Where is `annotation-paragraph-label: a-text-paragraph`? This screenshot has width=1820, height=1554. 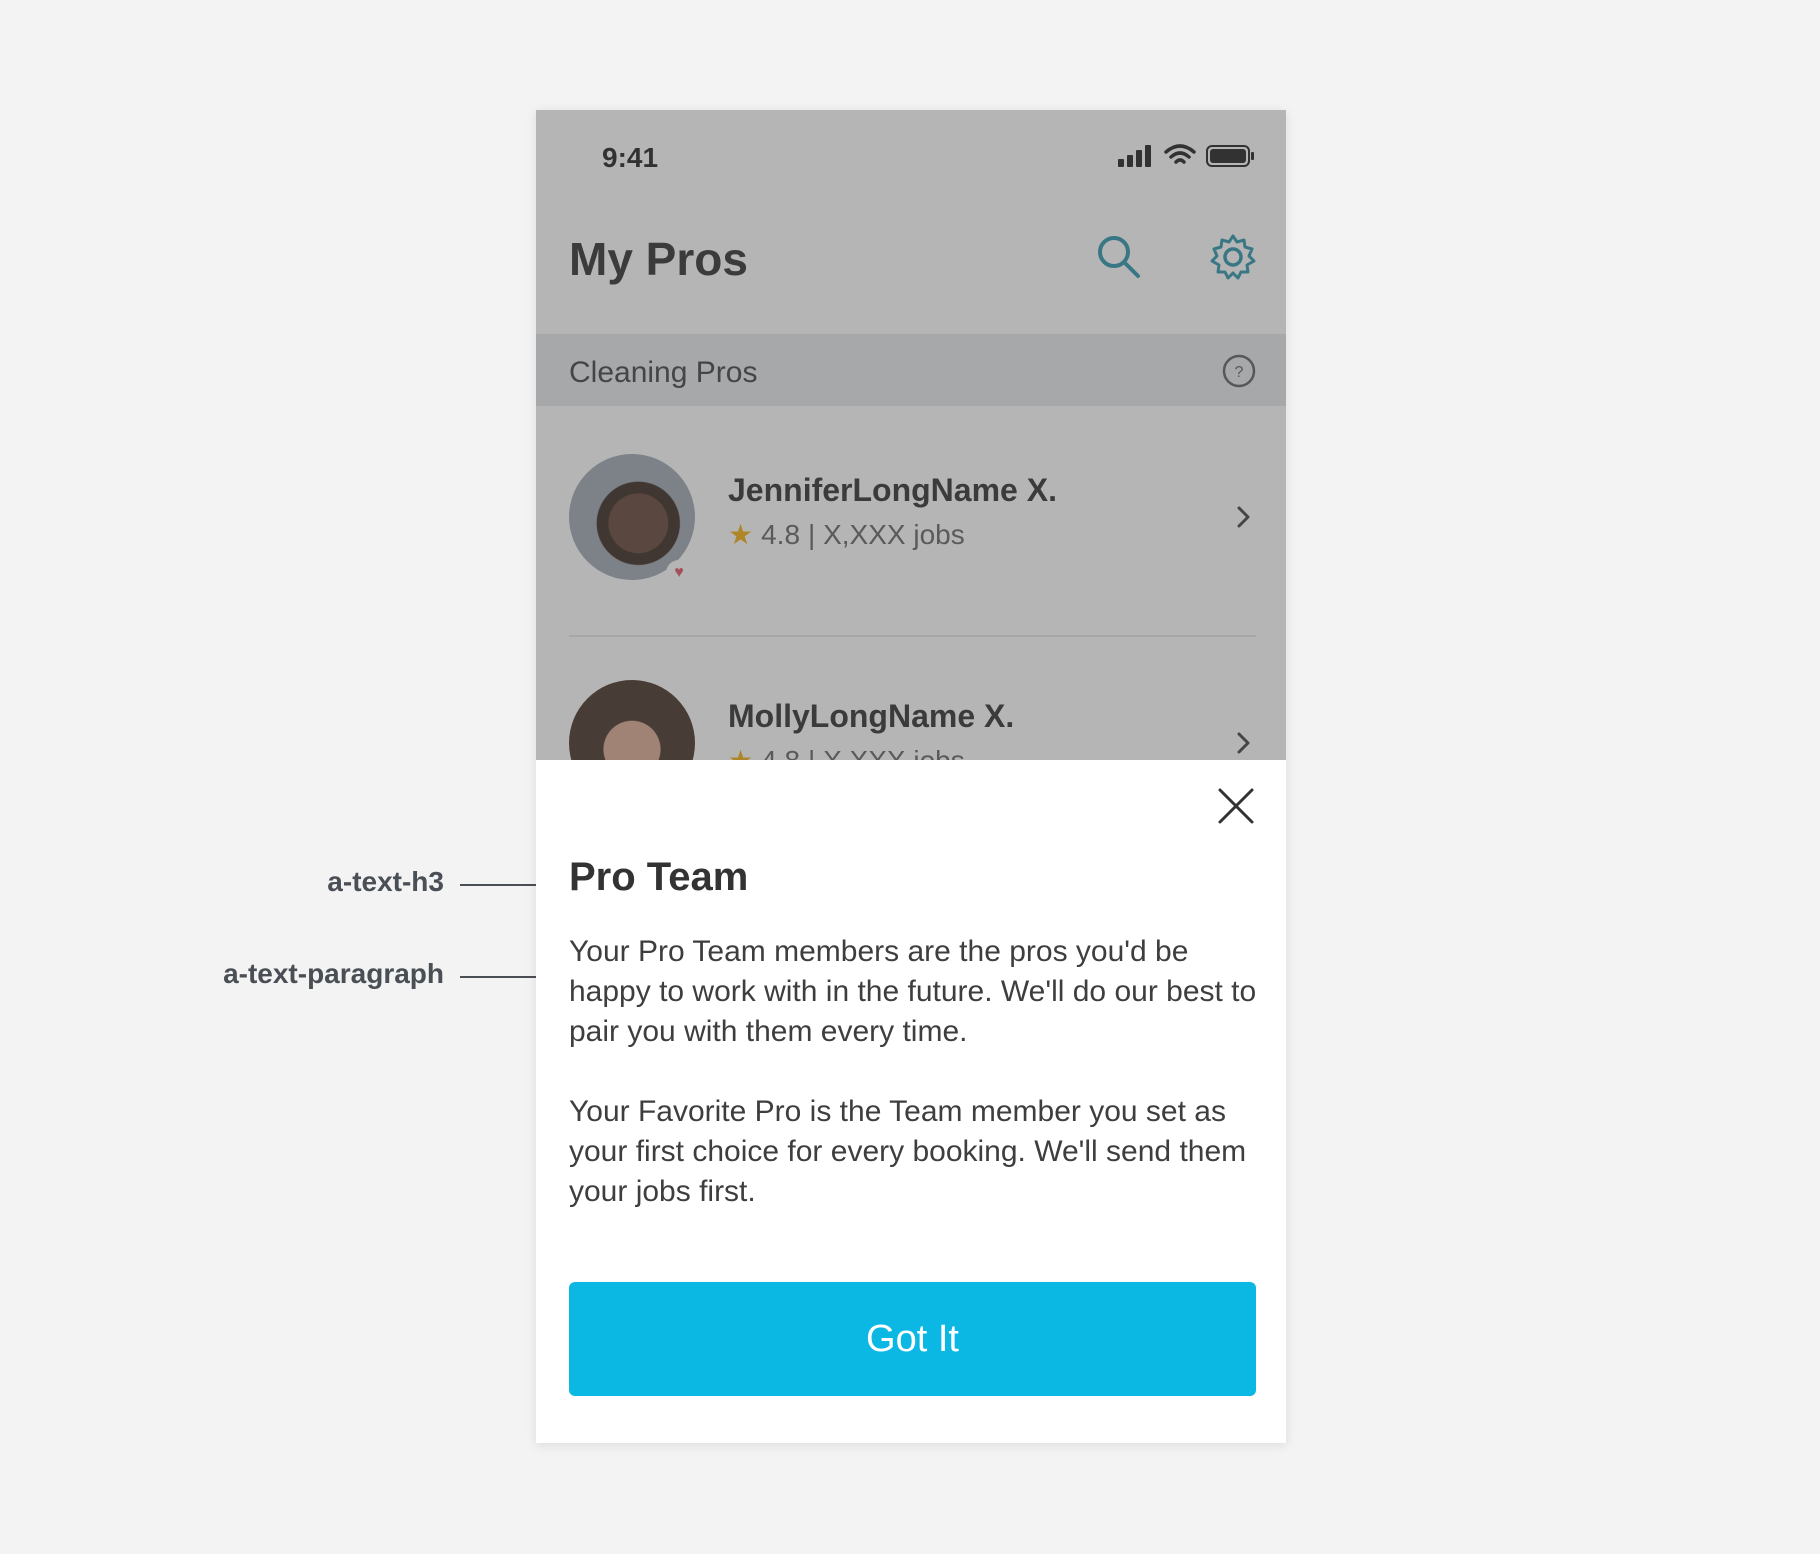 annotation-paragraph-label: a-text-paragraph is located at coordinates (333, 973).